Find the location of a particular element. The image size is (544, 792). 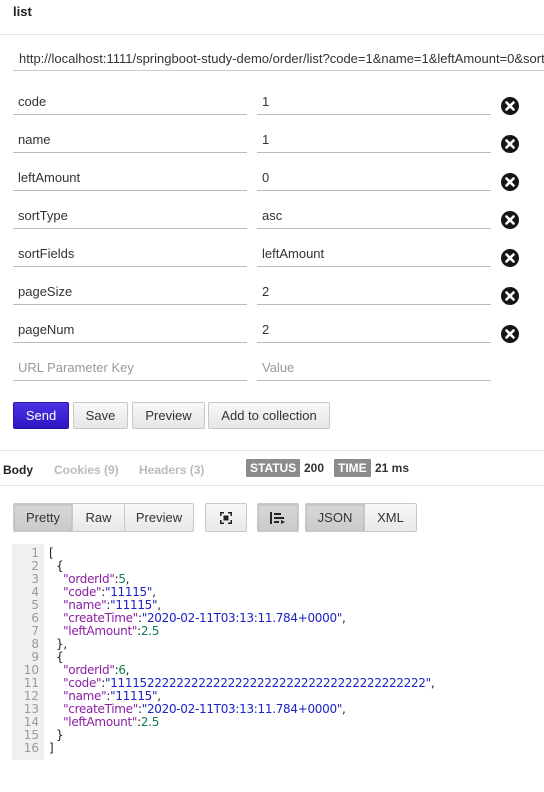

param-row: name 1 is located at coordinates (272, 146).